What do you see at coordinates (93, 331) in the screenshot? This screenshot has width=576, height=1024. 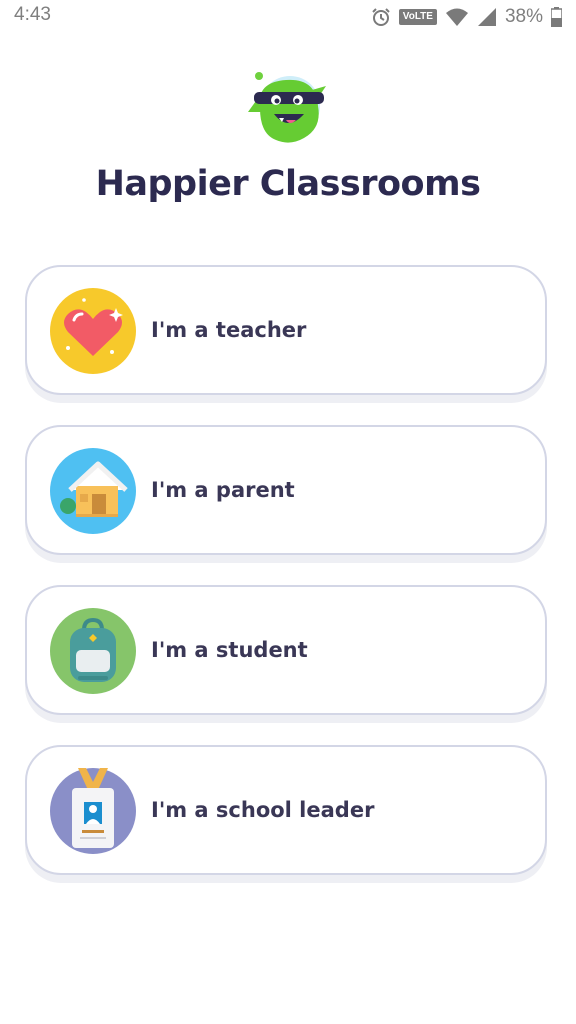 I see `heart-icon` at bounding box center [93, 331].